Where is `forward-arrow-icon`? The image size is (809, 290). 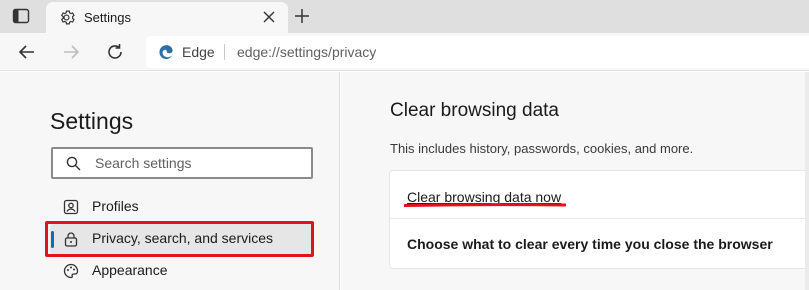
forward-arrow-icon is located at coordinates (71, 52).